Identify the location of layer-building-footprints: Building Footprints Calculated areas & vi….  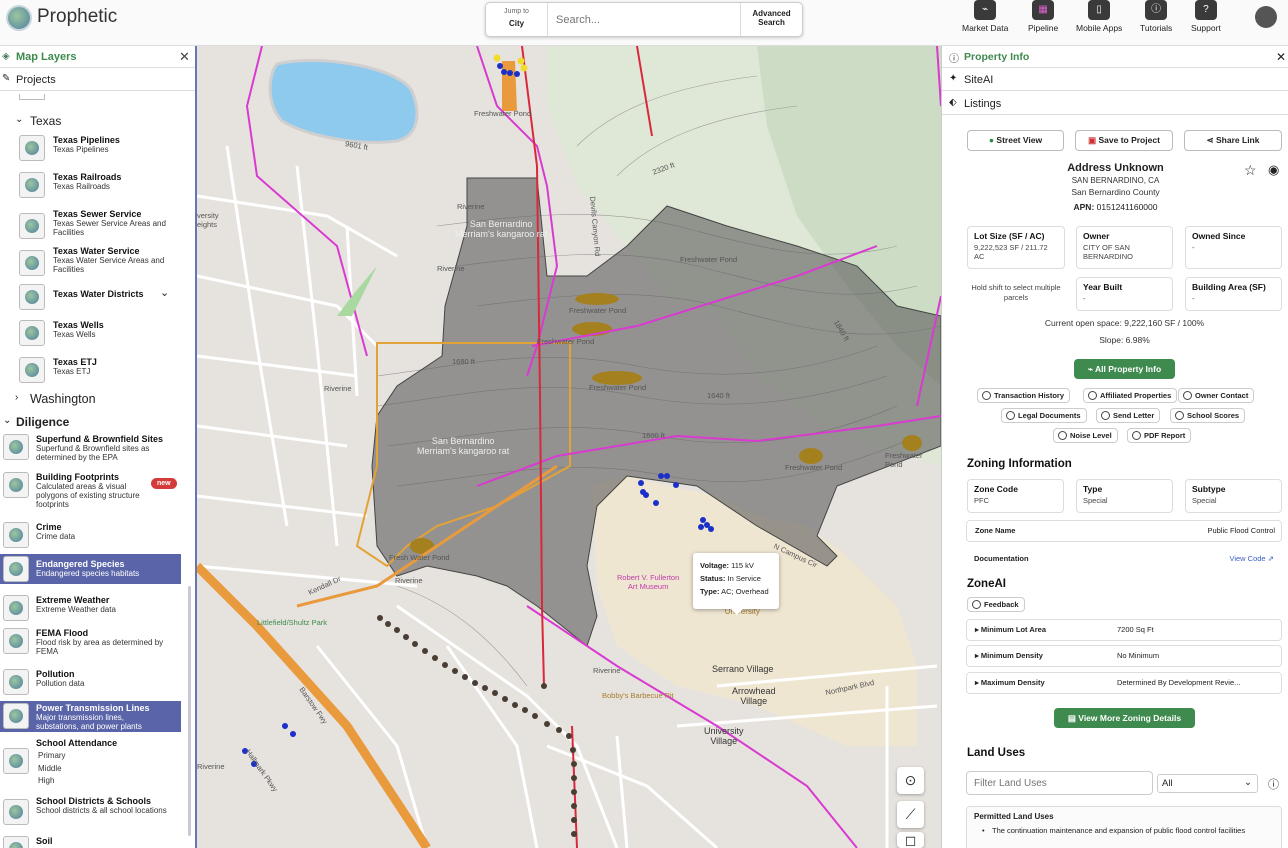
(94, 491).